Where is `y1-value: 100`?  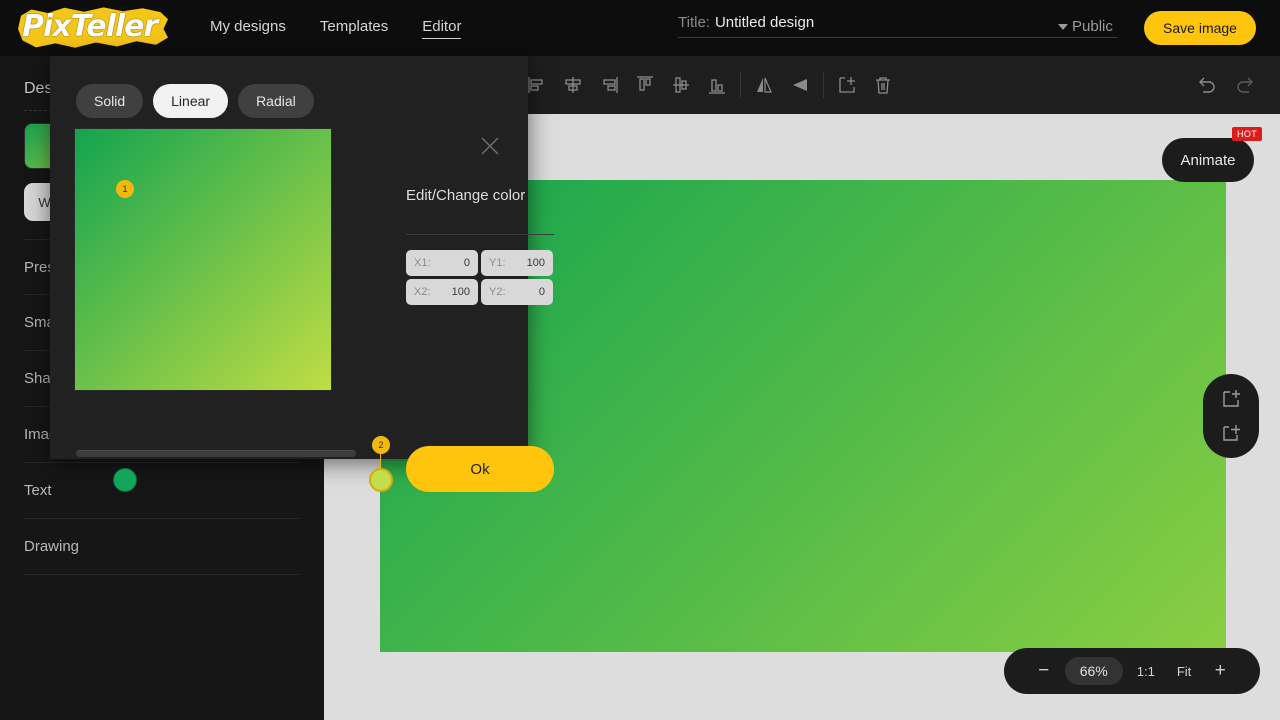
y1-value: 100 is located at coordinates (535, 263).